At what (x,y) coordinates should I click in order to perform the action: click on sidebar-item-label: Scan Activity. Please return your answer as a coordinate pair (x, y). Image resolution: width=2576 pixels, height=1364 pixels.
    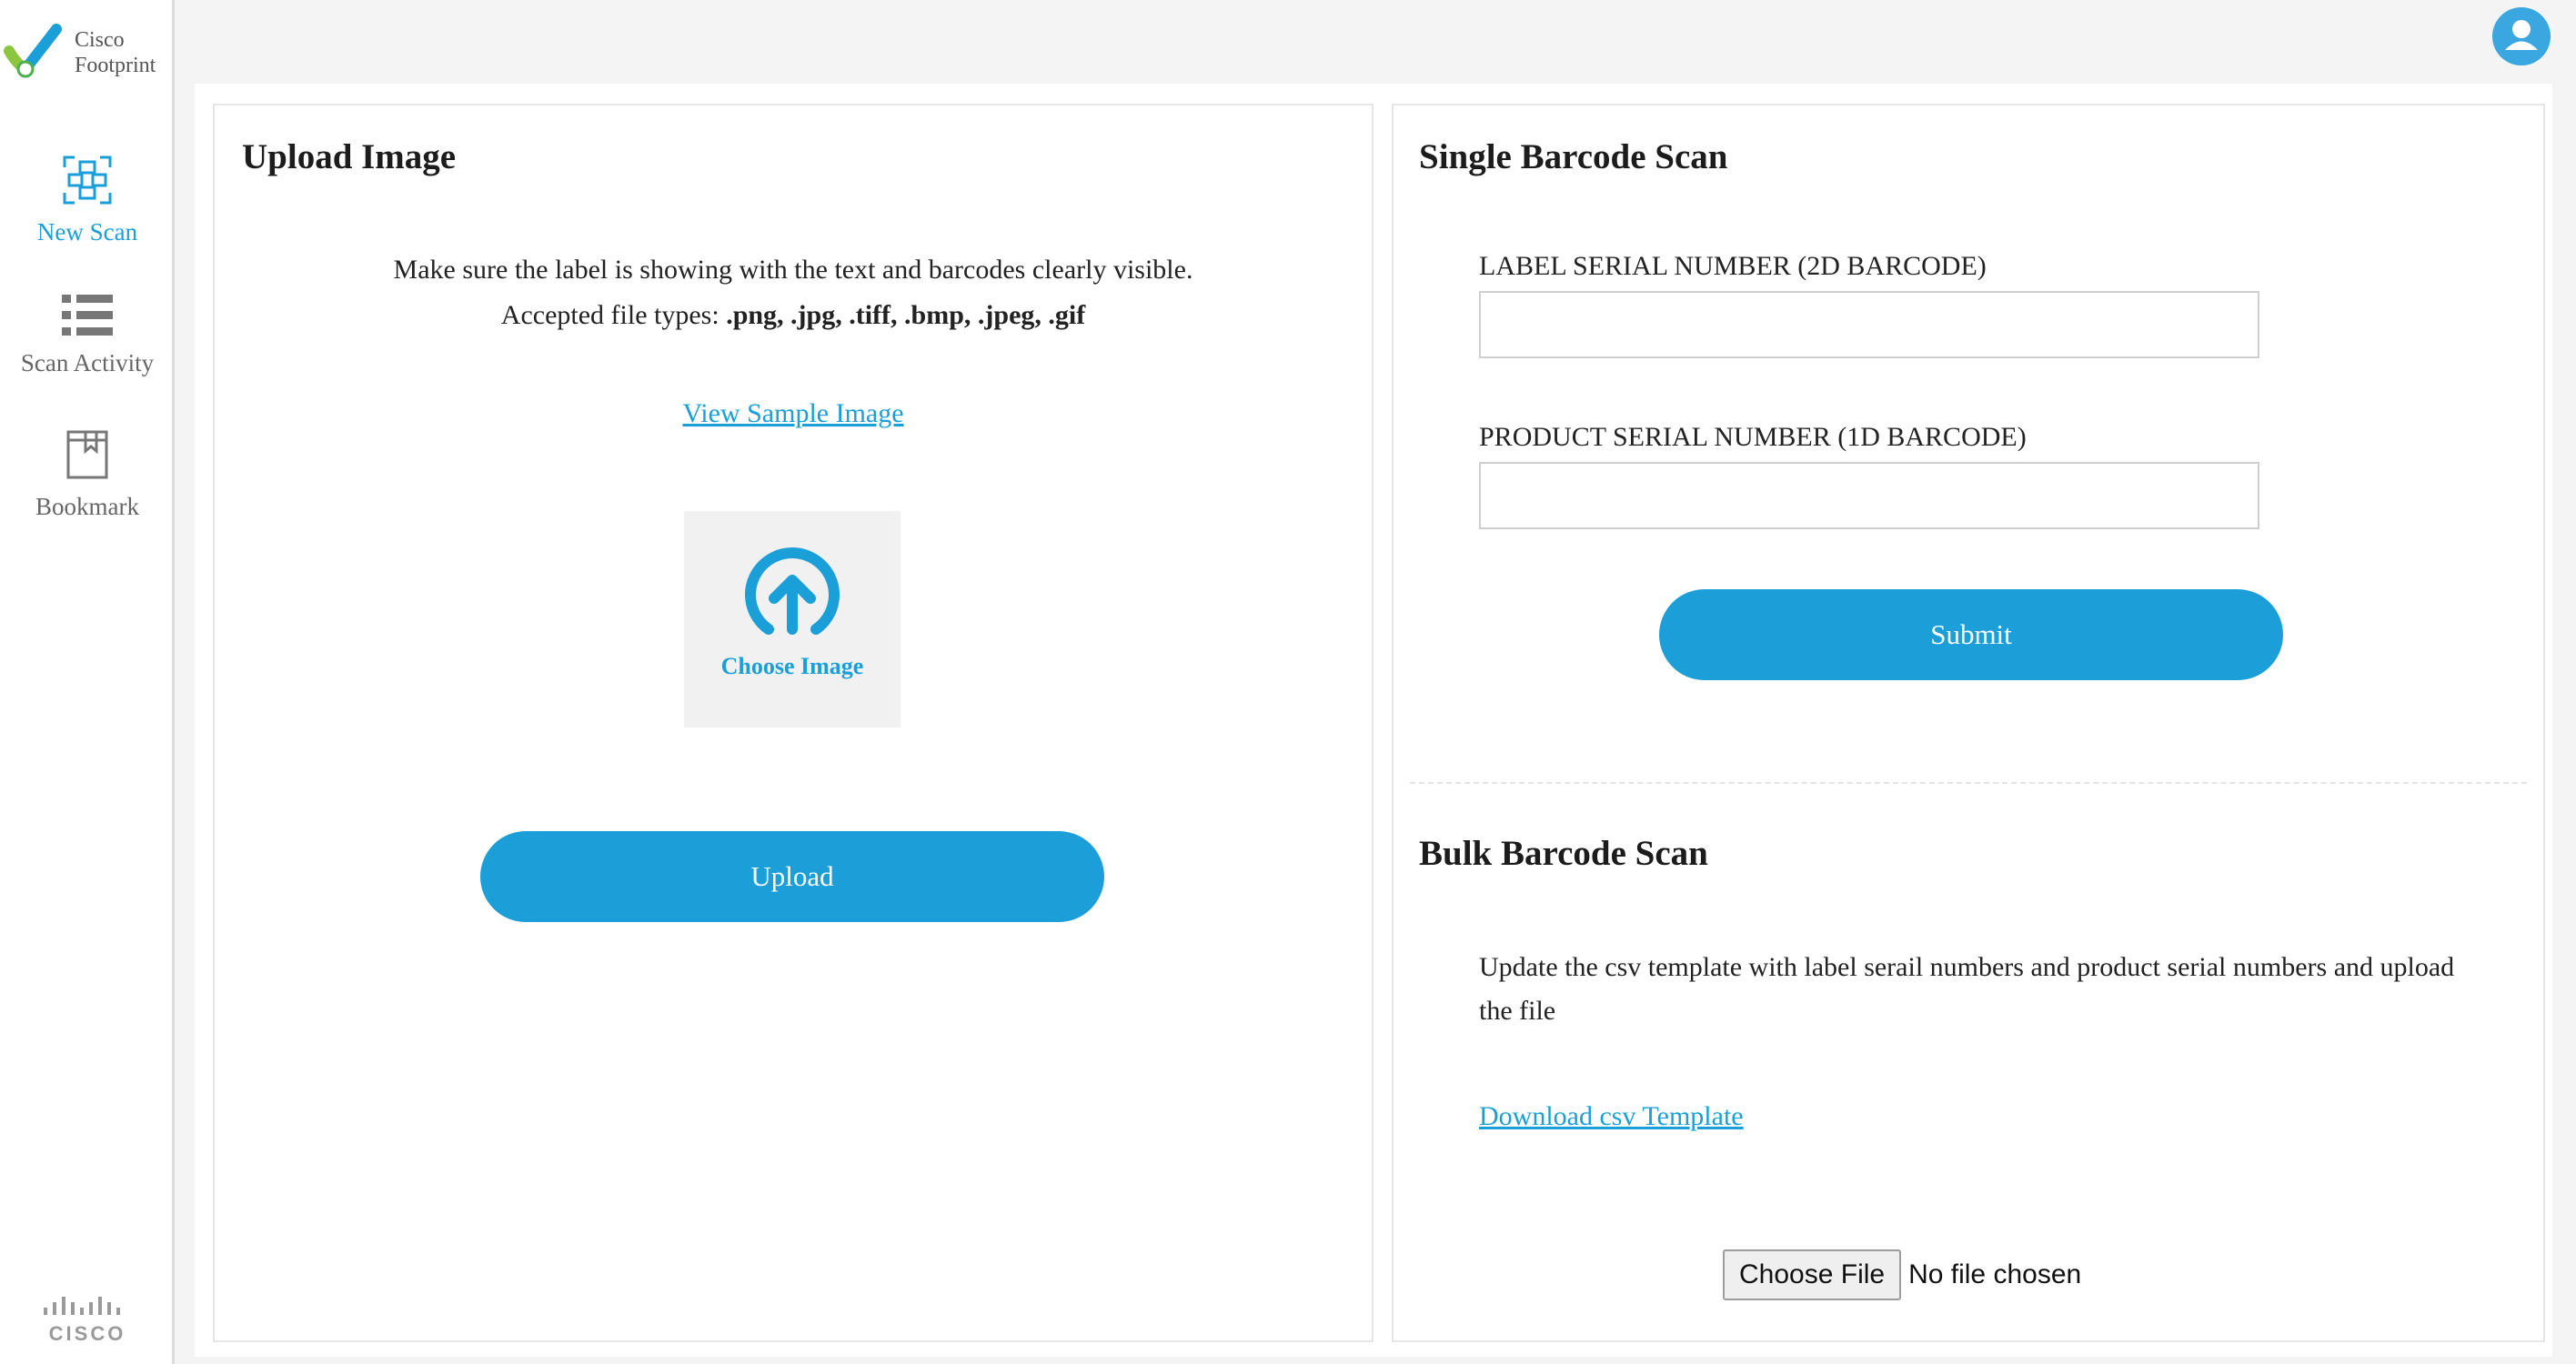
    Looking at the image, I should click on (87, 362).